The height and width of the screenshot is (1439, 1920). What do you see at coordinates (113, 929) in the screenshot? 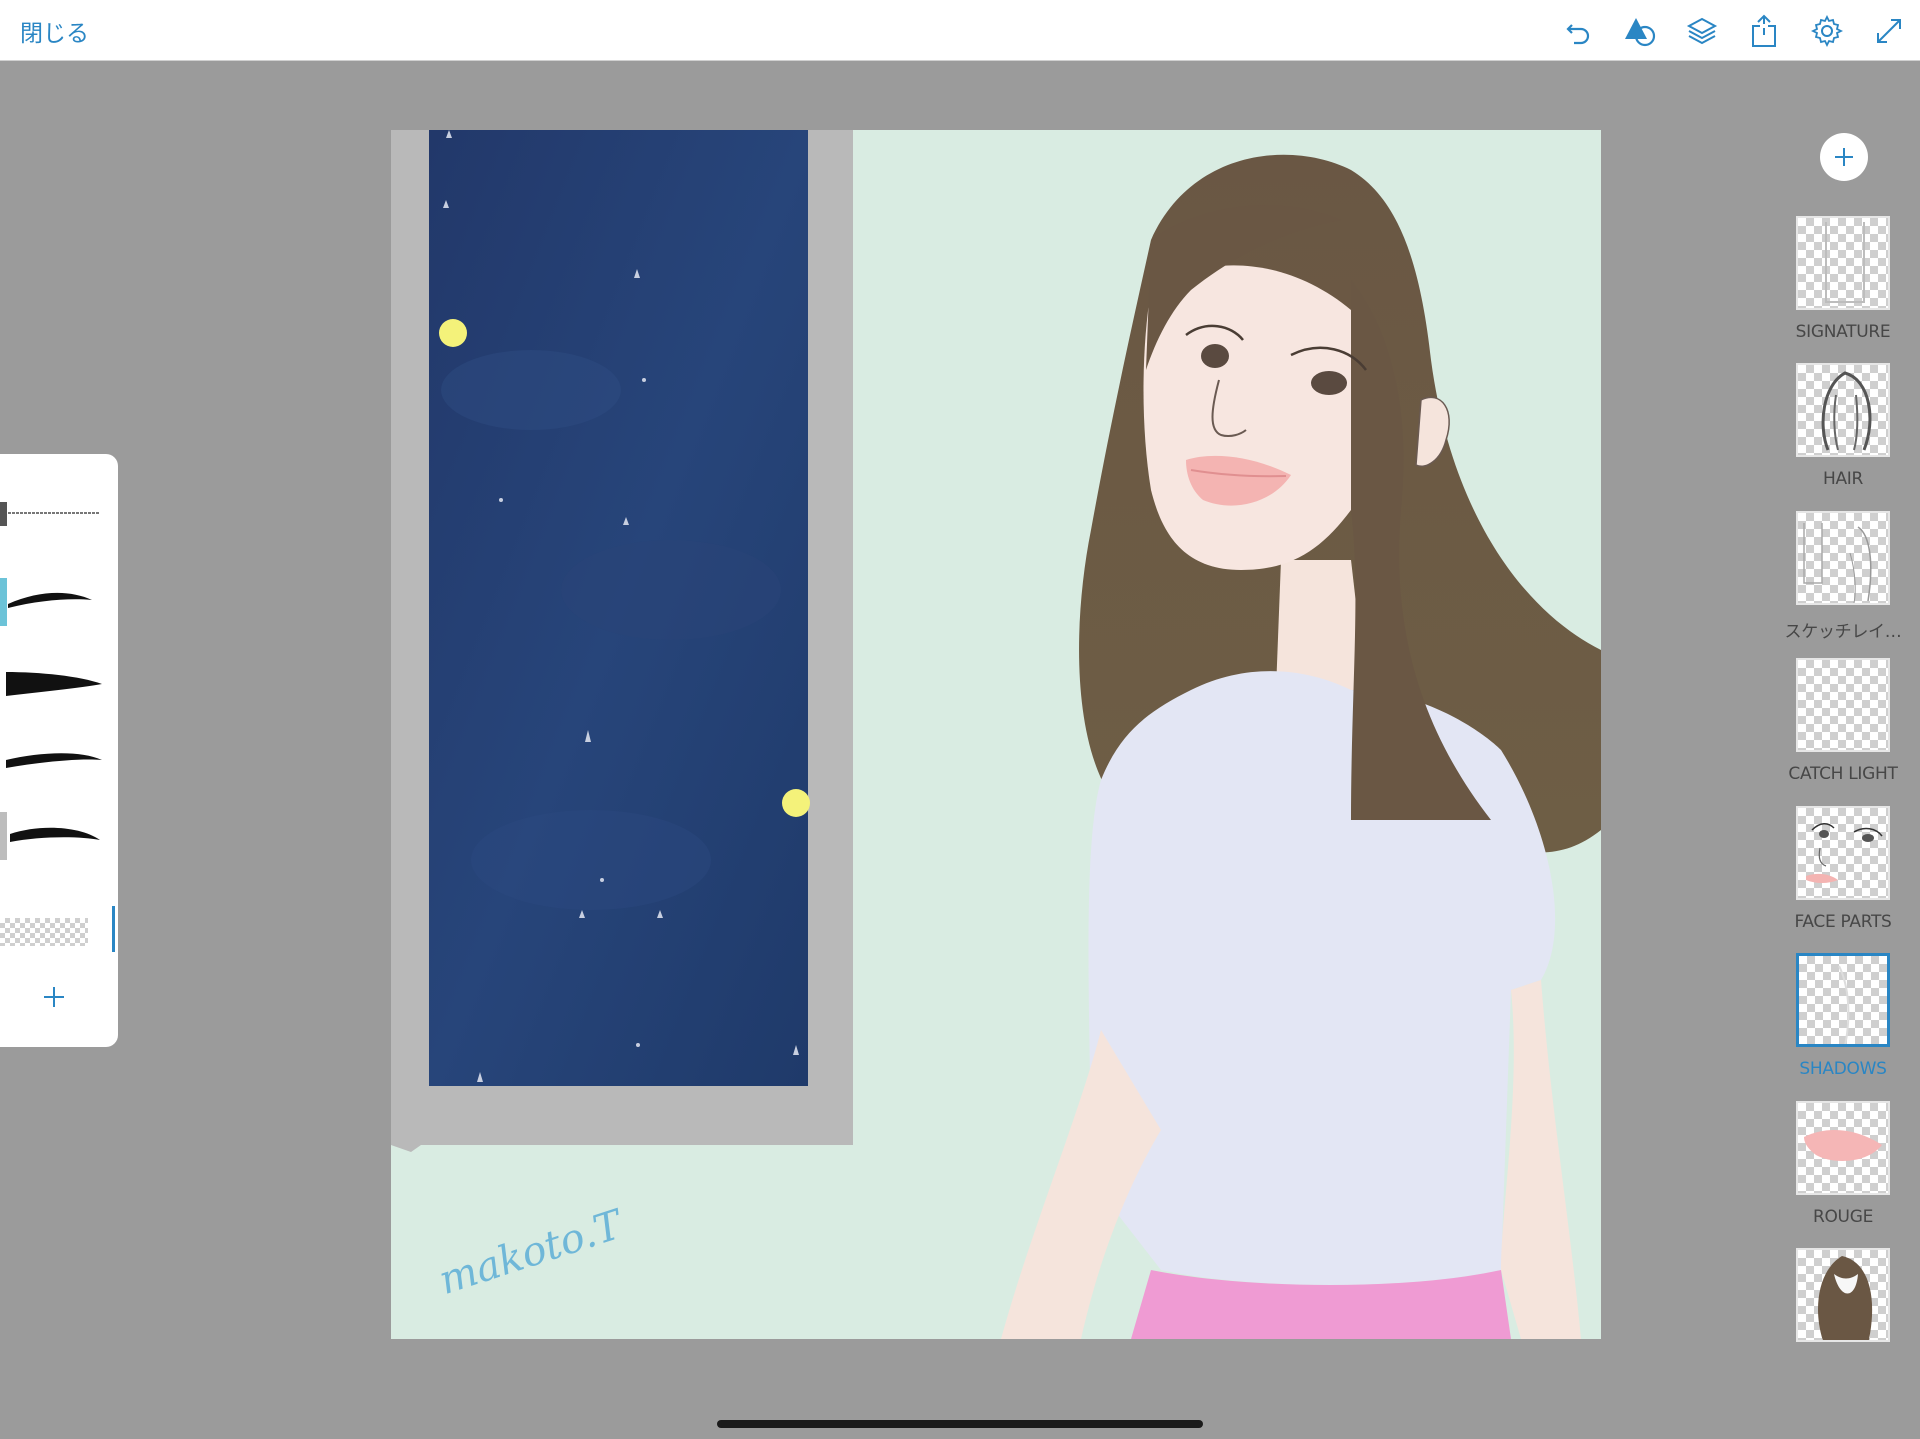
I see `opacity-slider` at bounding box center [113, 929].